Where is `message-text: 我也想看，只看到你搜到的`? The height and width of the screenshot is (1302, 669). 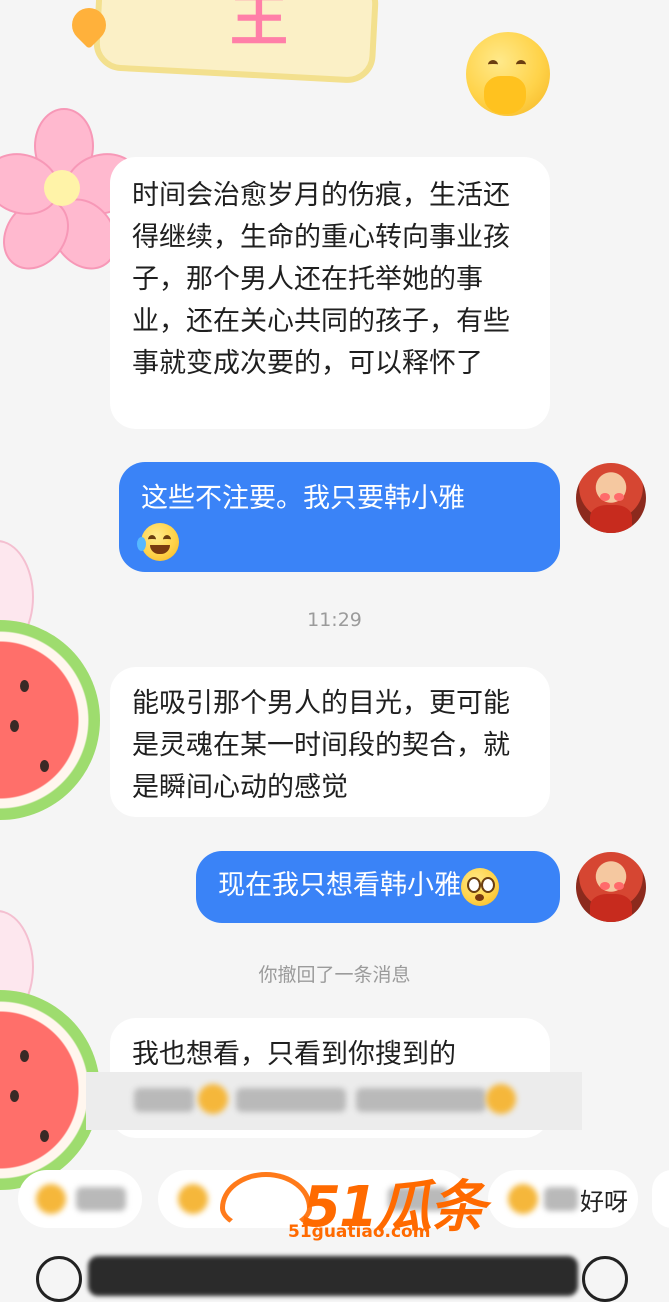
message-text: 我也想看，只看到你搜到的 is located at coordinates (294, 1054).